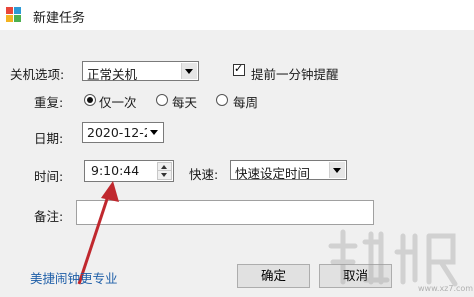 This screenshot has height=297, width=474. I want to click on promo-link: 美捷闹钟更专业, so click(74, 277).